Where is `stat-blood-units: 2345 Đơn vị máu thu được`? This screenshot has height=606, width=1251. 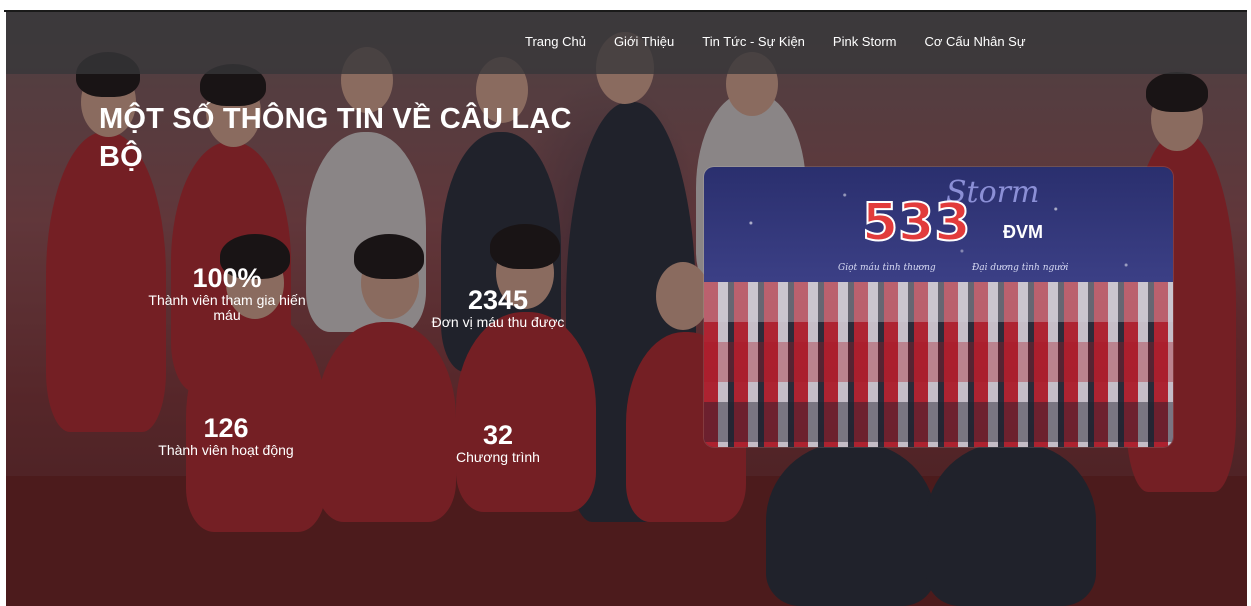 stat-blood-units: 2345 Đơn vị máu thu được is located at coordinates (498, 307).